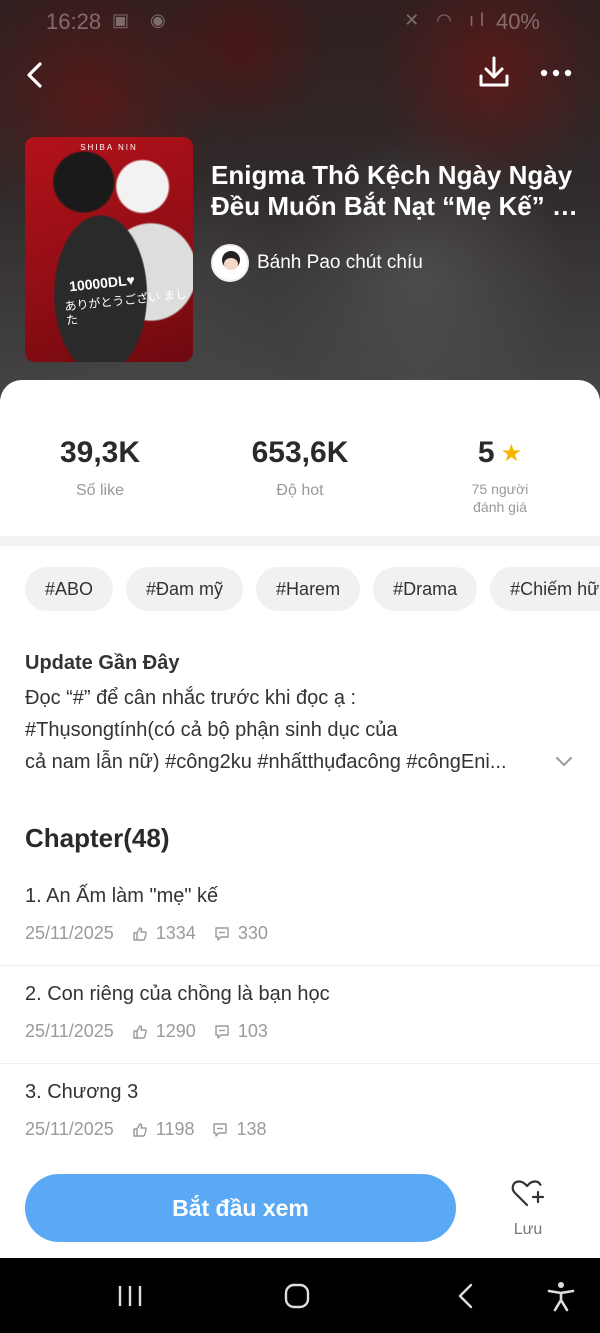  I want to click on cover-text: 10000DL♥, so click(102, 283).